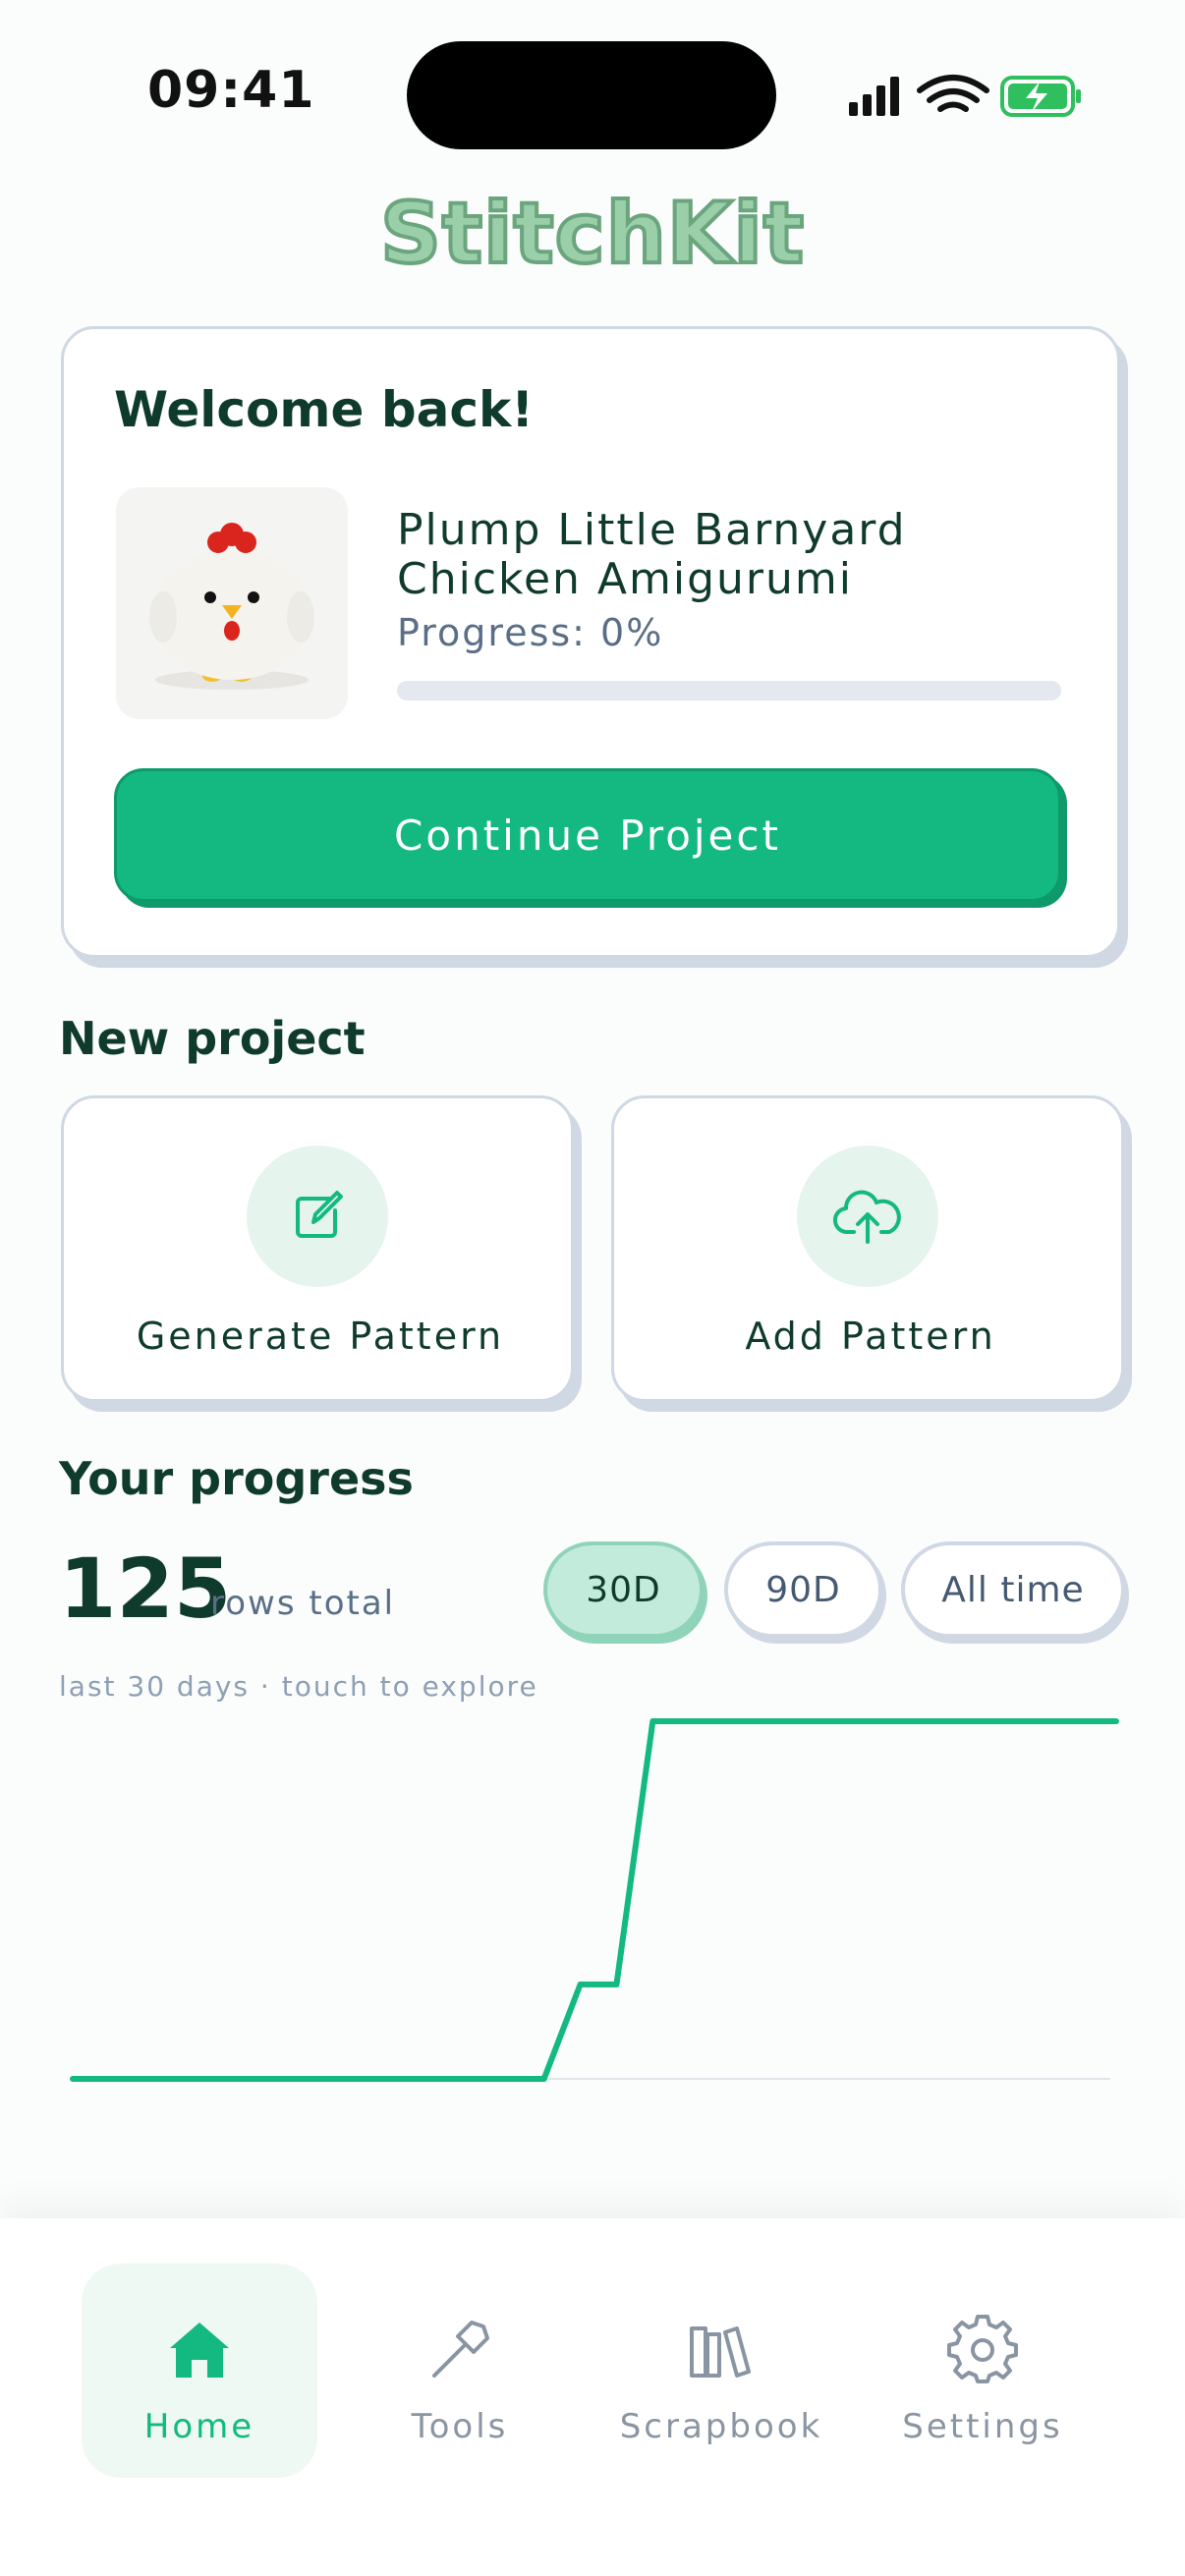 The image size is (1185, 2576). What do you see at coordinates (588, 835) in the screenshot?
I see `continue-project-button: Continue Project` at bounding box center [588, 835].